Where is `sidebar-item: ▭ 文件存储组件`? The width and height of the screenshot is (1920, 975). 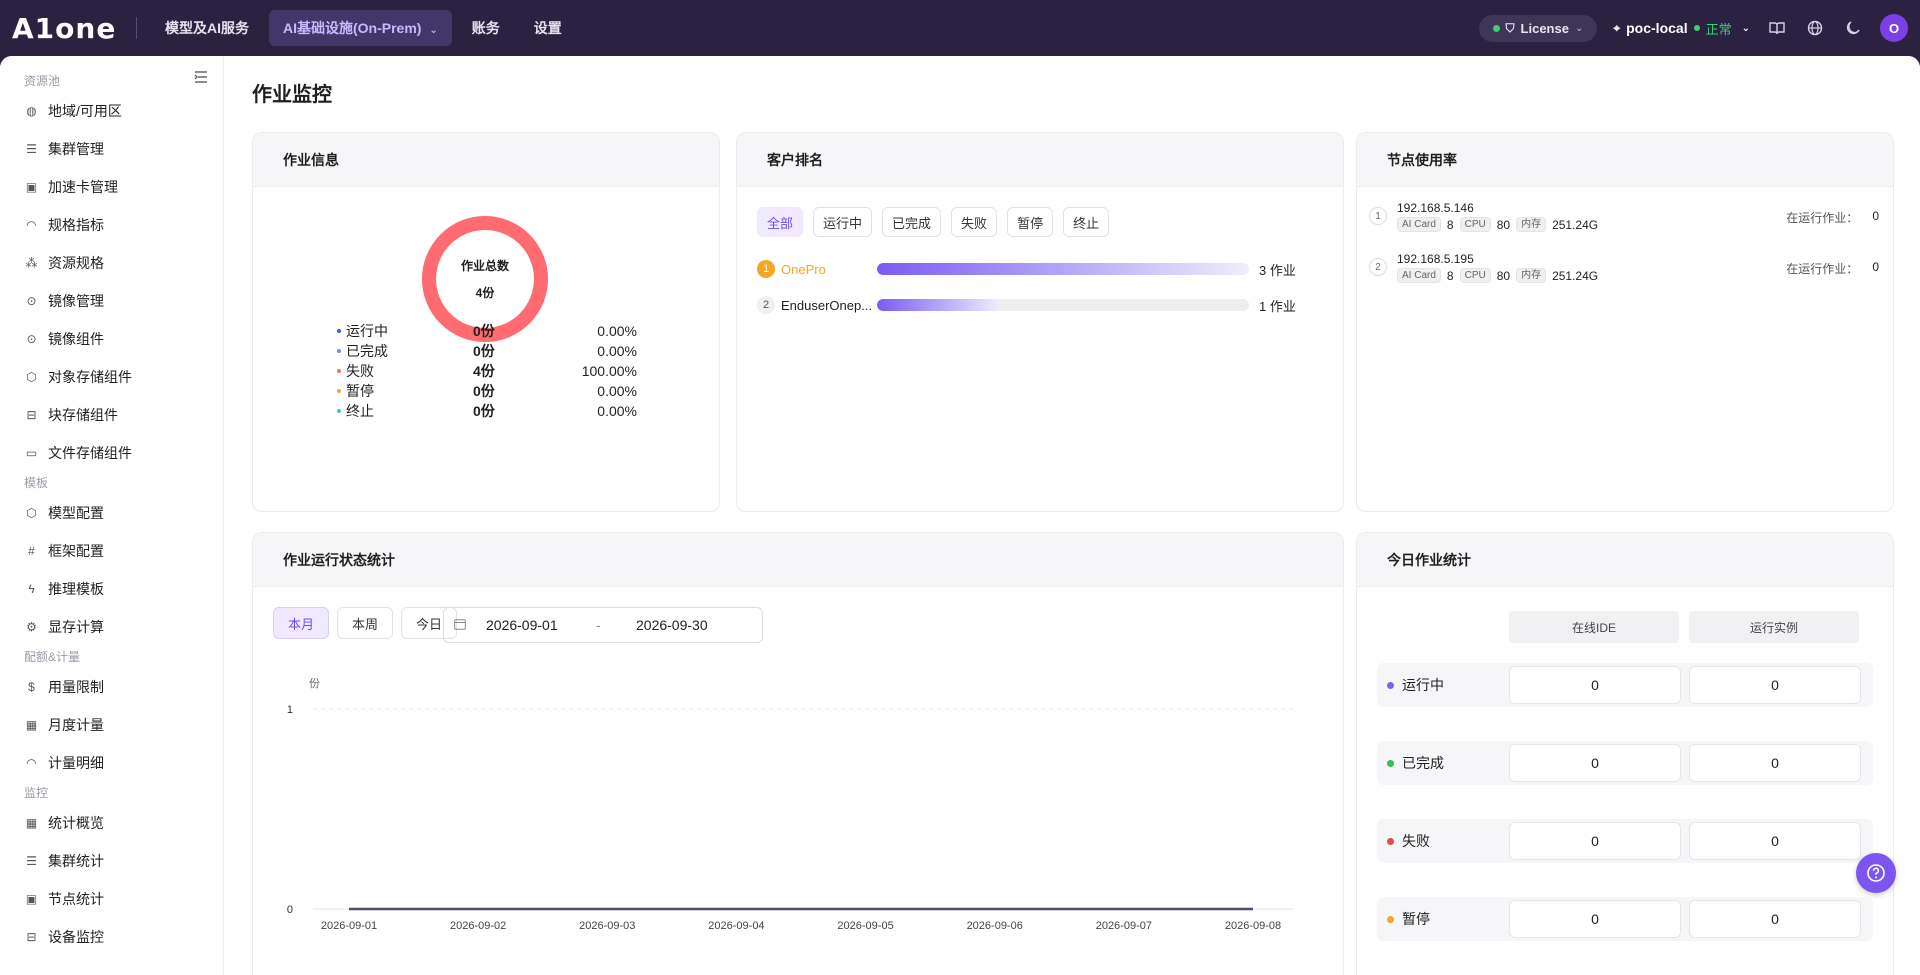
sidebar-item: ▭ 文件存储组件 is located at coordinates (112, 453).